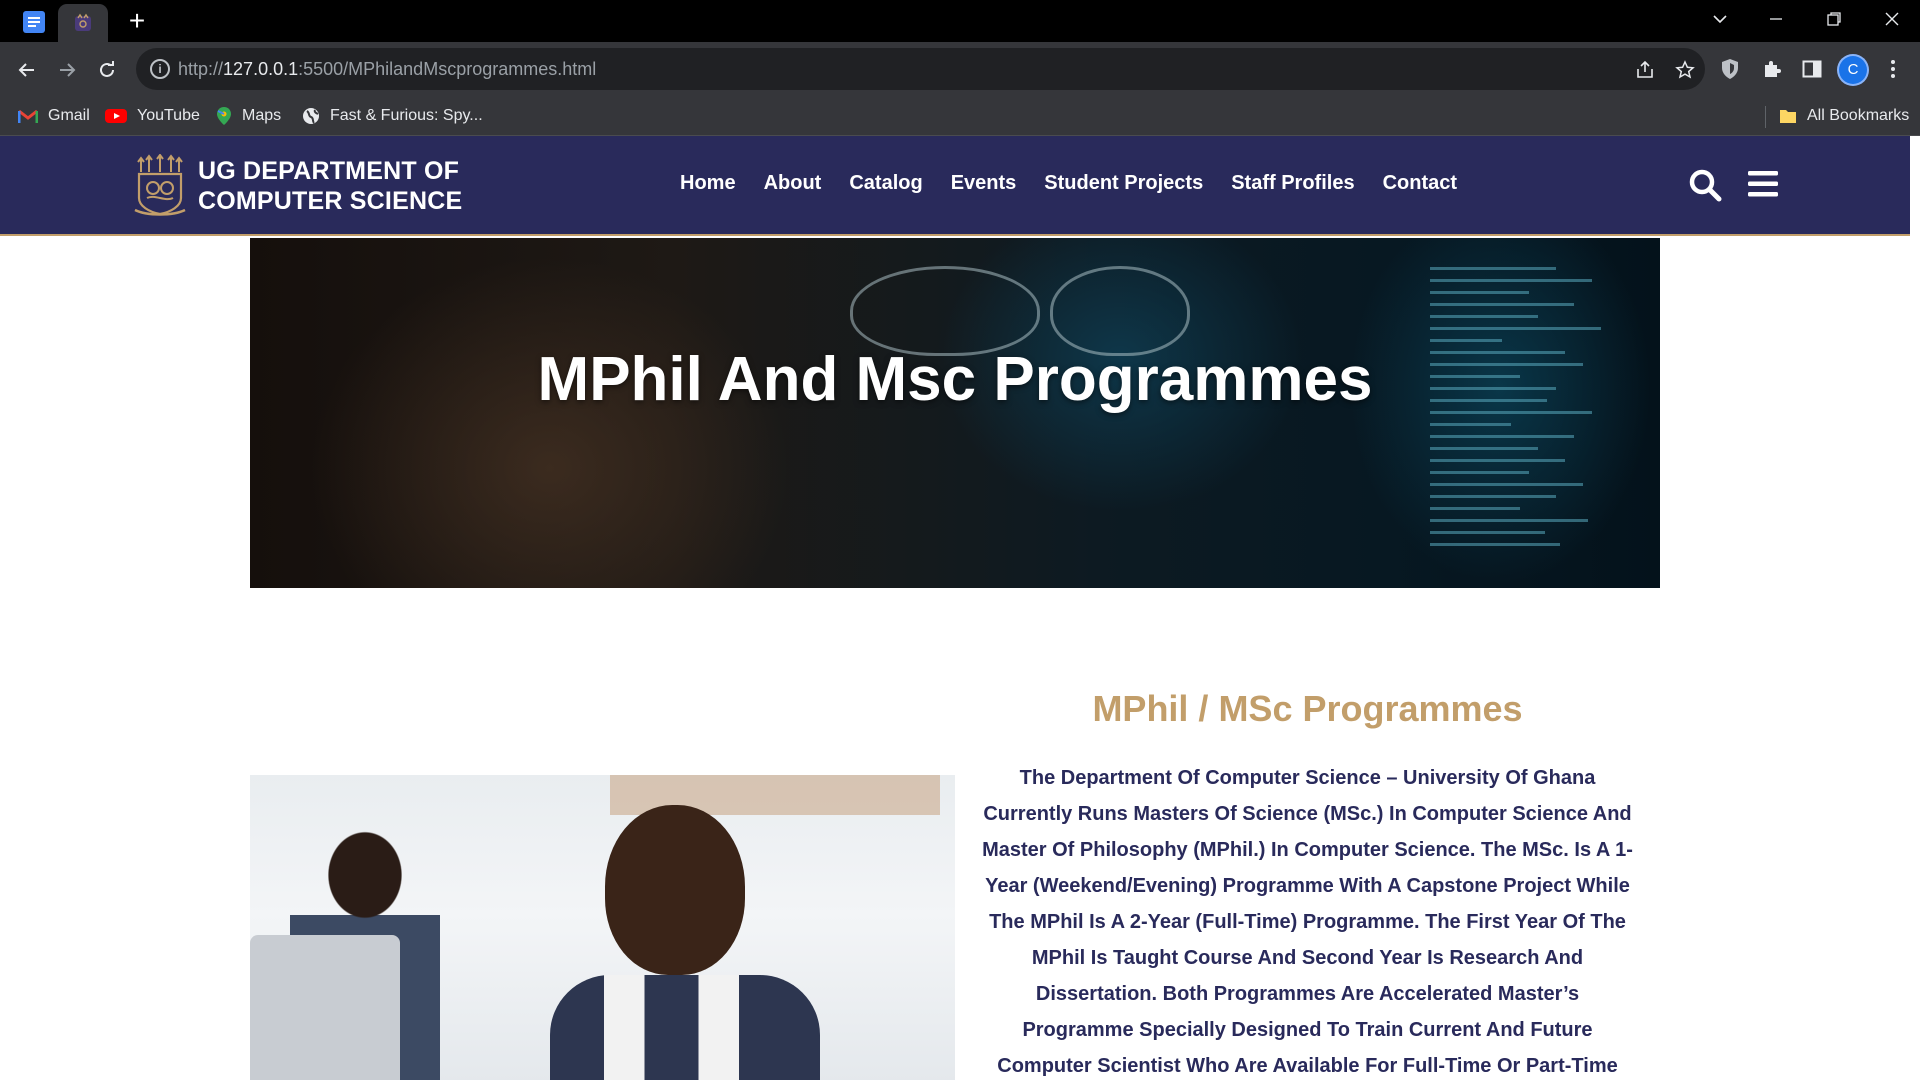 The width and height of the screenshot is (1920, 1080). Describe the element at coordinates (955, 379) in the screenshot. I see `hero-title: MPhil And Msc Programmes` at that location.